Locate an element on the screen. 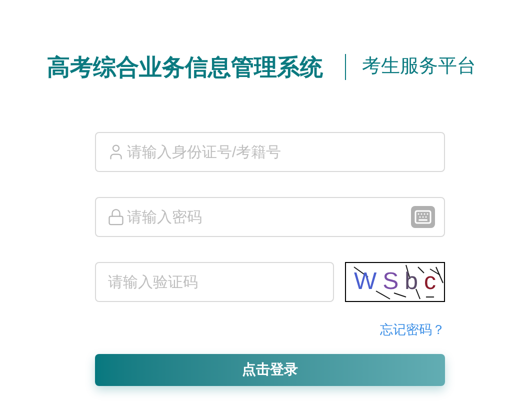 This screenshot has width=520, height=401. captcha-character: b is located at coordinates (411, 282).